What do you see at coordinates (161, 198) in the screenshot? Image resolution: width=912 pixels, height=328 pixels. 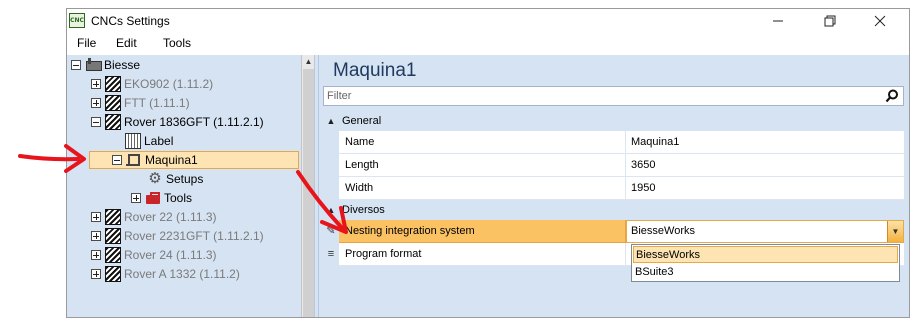 I see `tree-node-tools: Tools` at bounding box center [161, 198].